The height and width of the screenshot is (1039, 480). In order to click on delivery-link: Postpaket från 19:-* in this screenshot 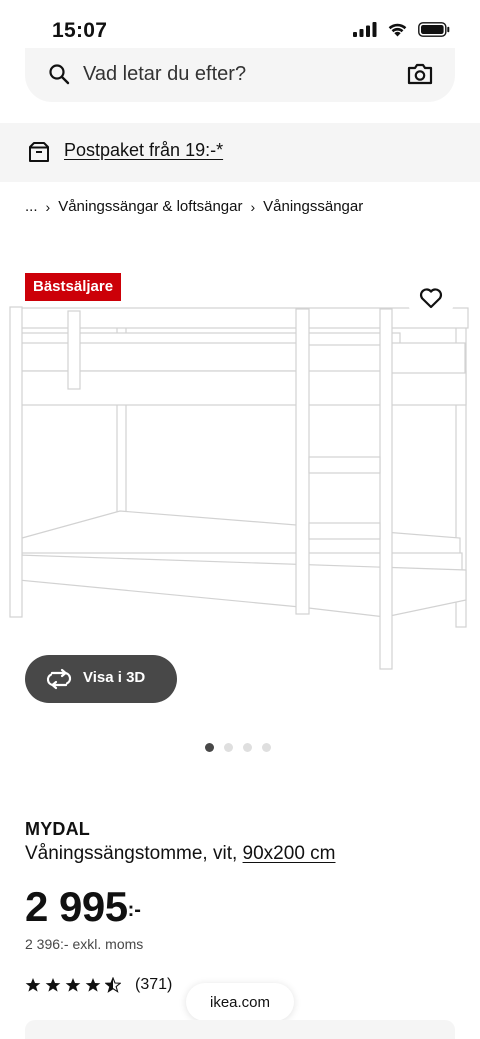, I will do `click(143, 150)`.